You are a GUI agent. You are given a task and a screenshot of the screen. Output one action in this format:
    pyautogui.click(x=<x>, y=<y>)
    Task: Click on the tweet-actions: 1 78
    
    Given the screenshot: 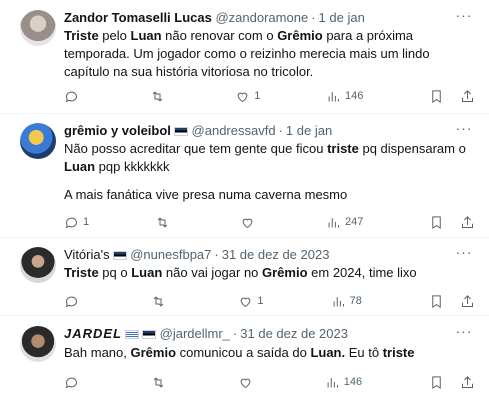 What is the action you would take?
    pyautogui.click(x=269, y=301)
    